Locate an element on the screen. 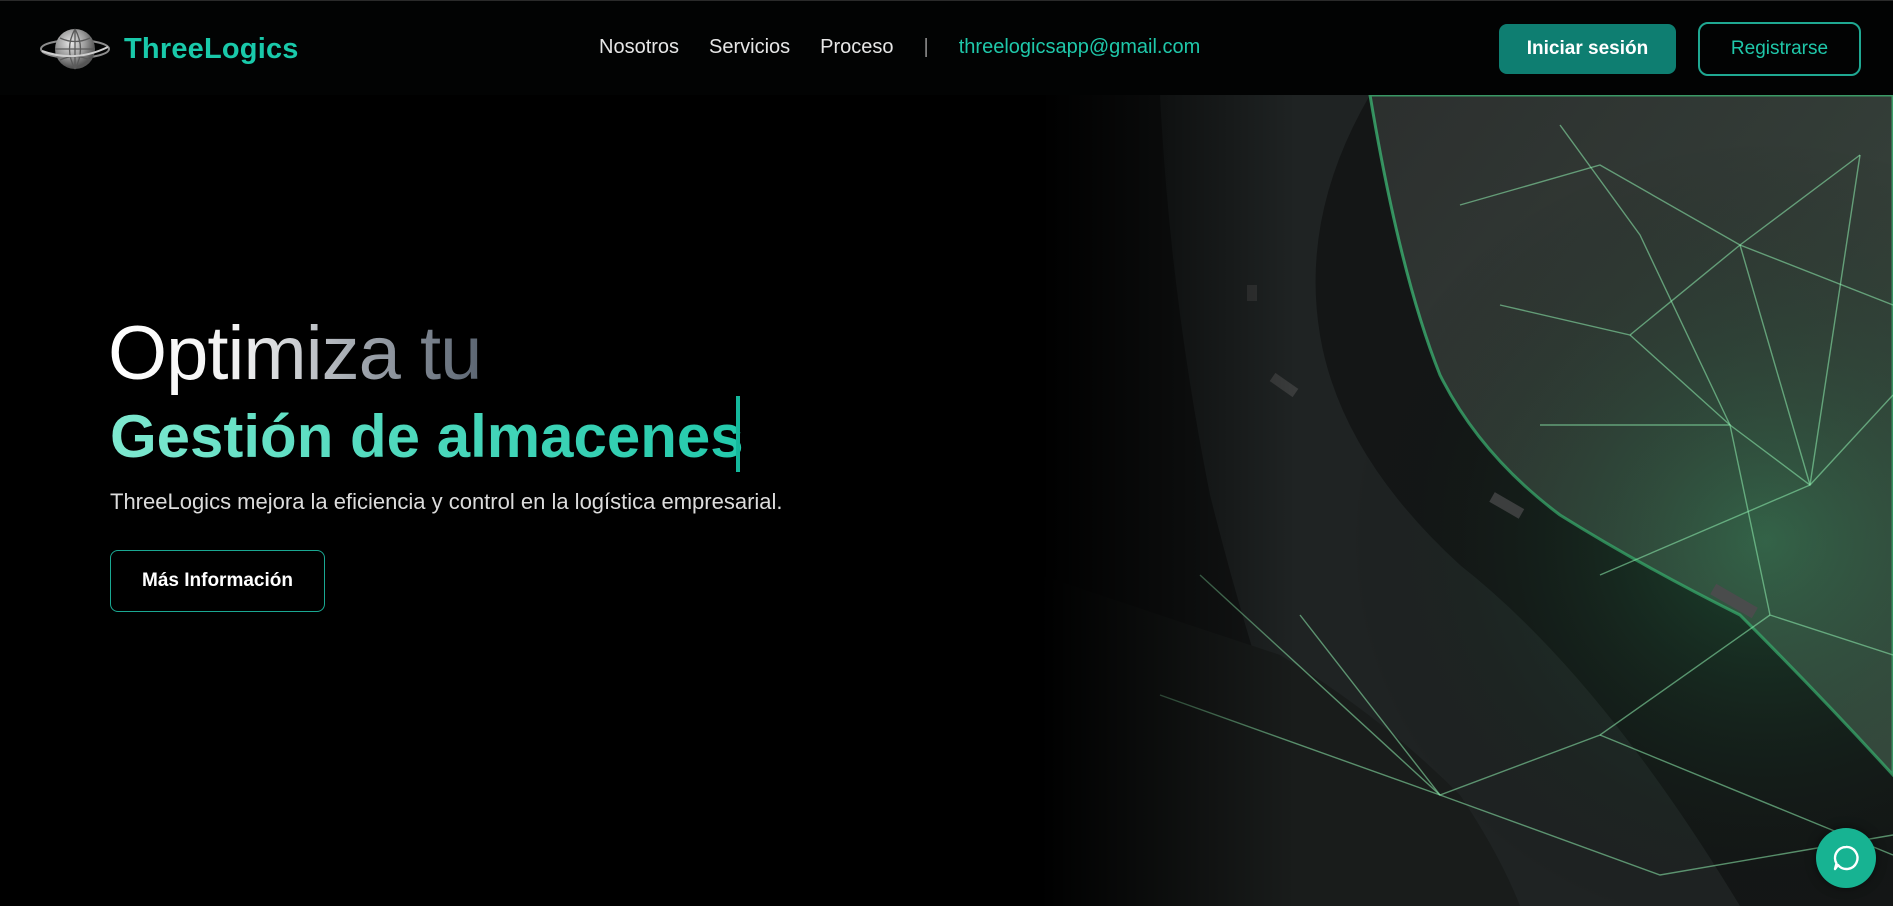  contact-email-link: threelogicsapp@gmail.com is located at coordinates (1080, 47).